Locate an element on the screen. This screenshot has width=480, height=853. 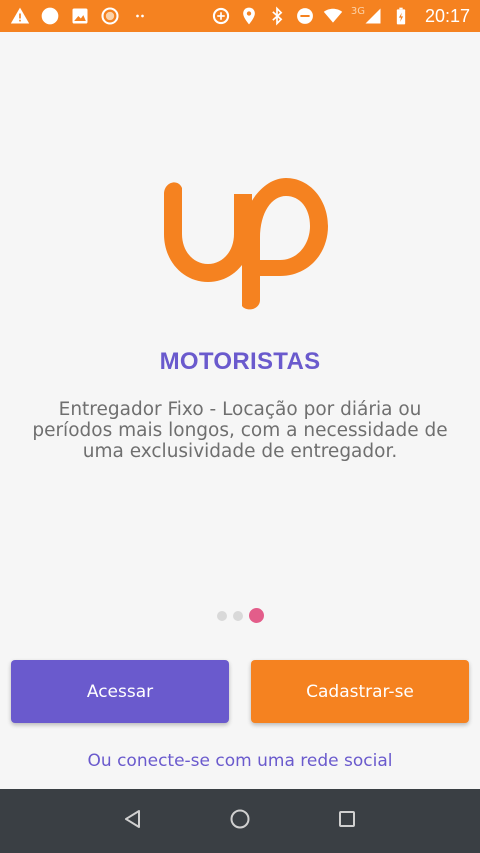
clock: 20:17 is located at coordinates (447, 15).